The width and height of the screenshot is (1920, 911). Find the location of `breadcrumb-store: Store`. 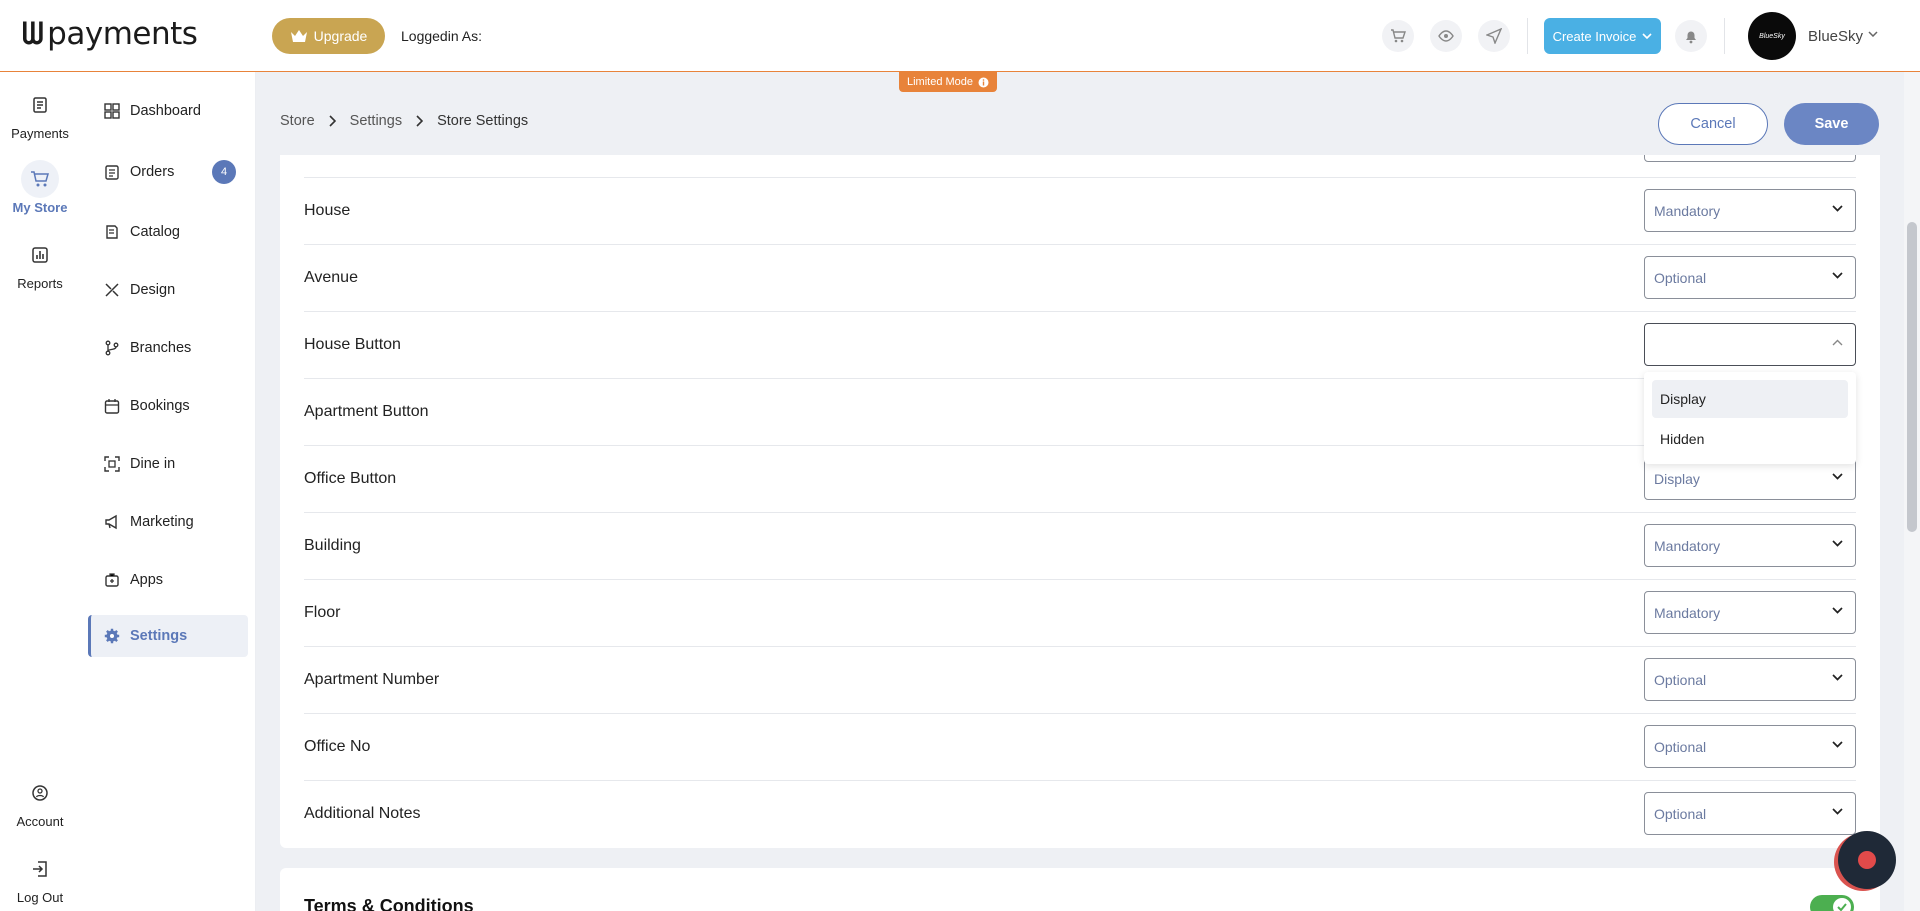

breadcrumb-store: Store is located at coordinates (297, 121).